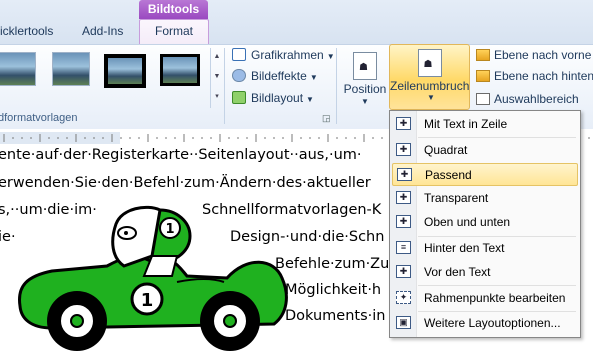 The width and height of the screenshot is (593, 360). Describe the element at coordinates (333, 290) in the screenshot. I see `doc-line: Möglichkeit·h` at that location.